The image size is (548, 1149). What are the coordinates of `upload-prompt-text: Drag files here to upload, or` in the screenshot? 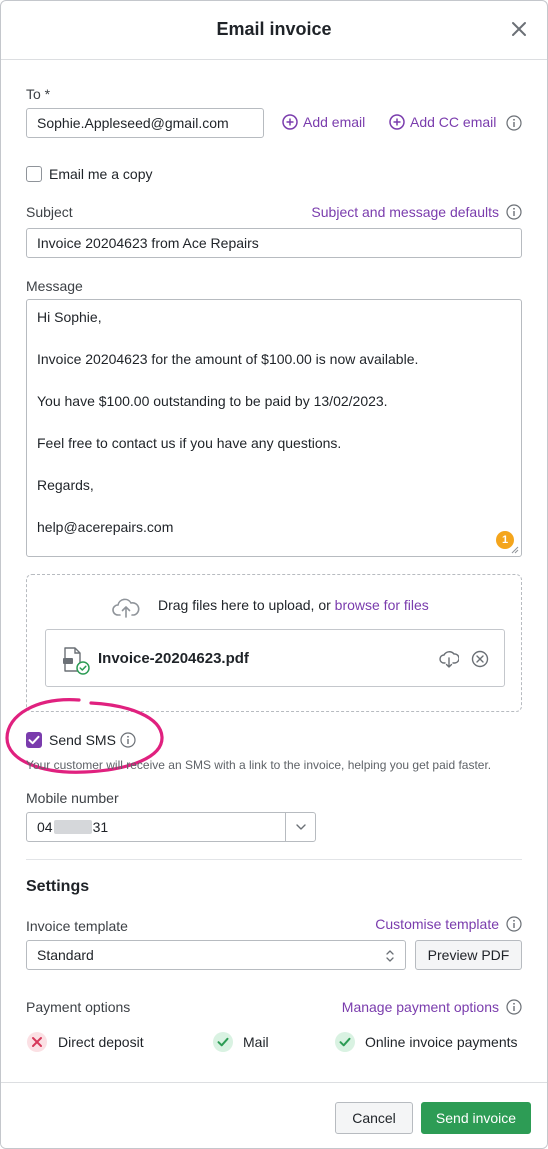 It's located at (244, 605).